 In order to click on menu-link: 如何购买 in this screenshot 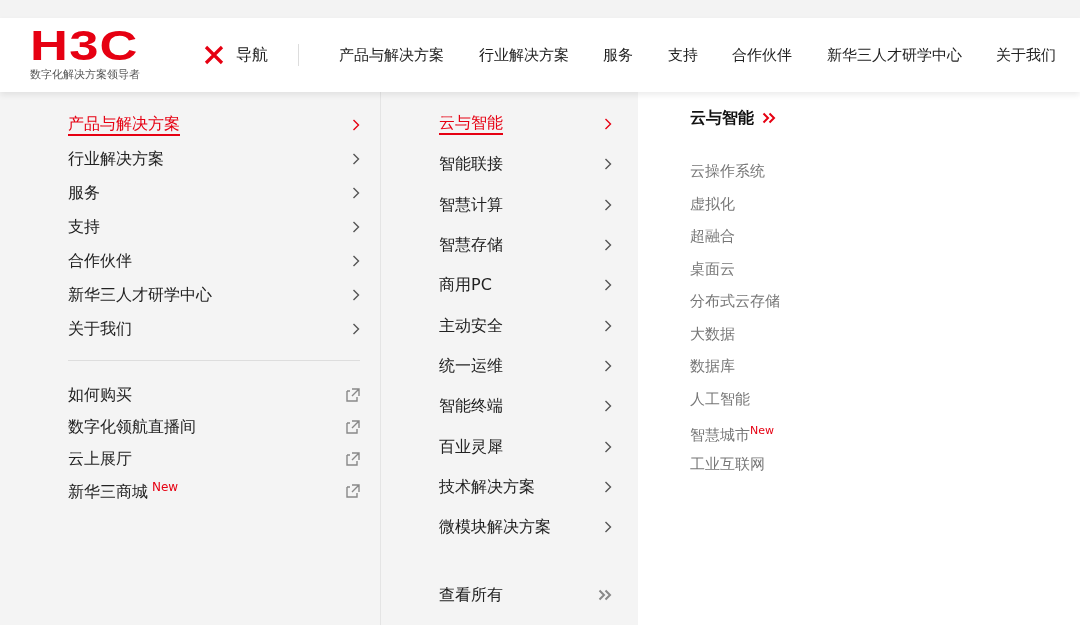, I will do `click(214, 395)`.